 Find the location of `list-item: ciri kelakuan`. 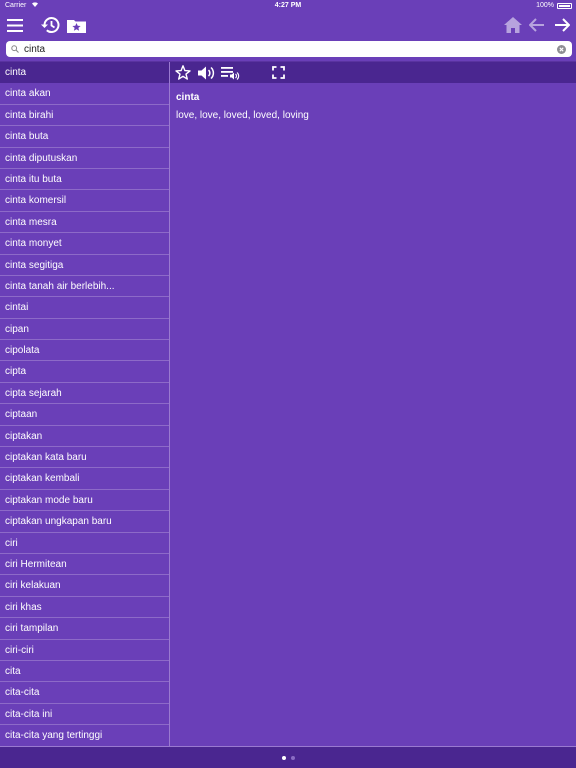

list-item: ciri kelakuan is located at coordinates (84, 586).